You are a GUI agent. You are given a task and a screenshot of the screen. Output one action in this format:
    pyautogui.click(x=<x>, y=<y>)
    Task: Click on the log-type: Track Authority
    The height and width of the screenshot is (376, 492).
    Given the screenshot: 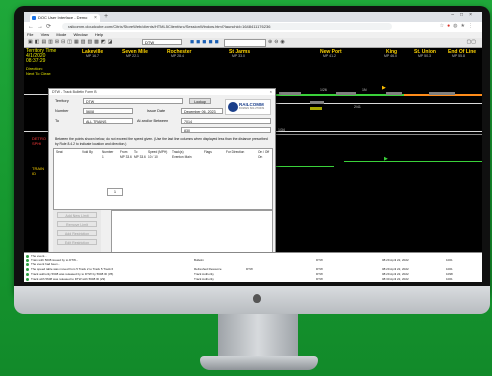 What is the action you would take?
    pyautogui.click(x=204, y=274)
    